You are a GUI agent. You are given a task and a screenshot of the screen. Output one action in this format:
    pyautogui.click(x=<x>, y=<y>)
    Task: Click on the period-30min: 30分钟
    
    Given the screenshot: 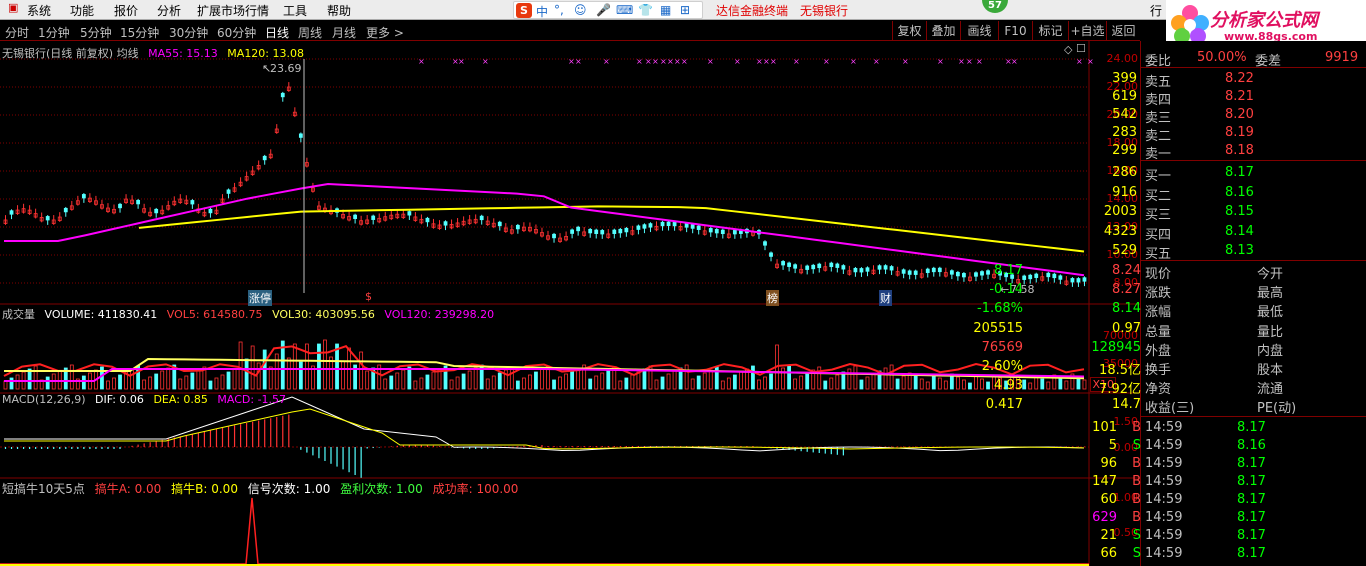 What is the action you would take?
    pyautogui.click(x=188, y=32)
    